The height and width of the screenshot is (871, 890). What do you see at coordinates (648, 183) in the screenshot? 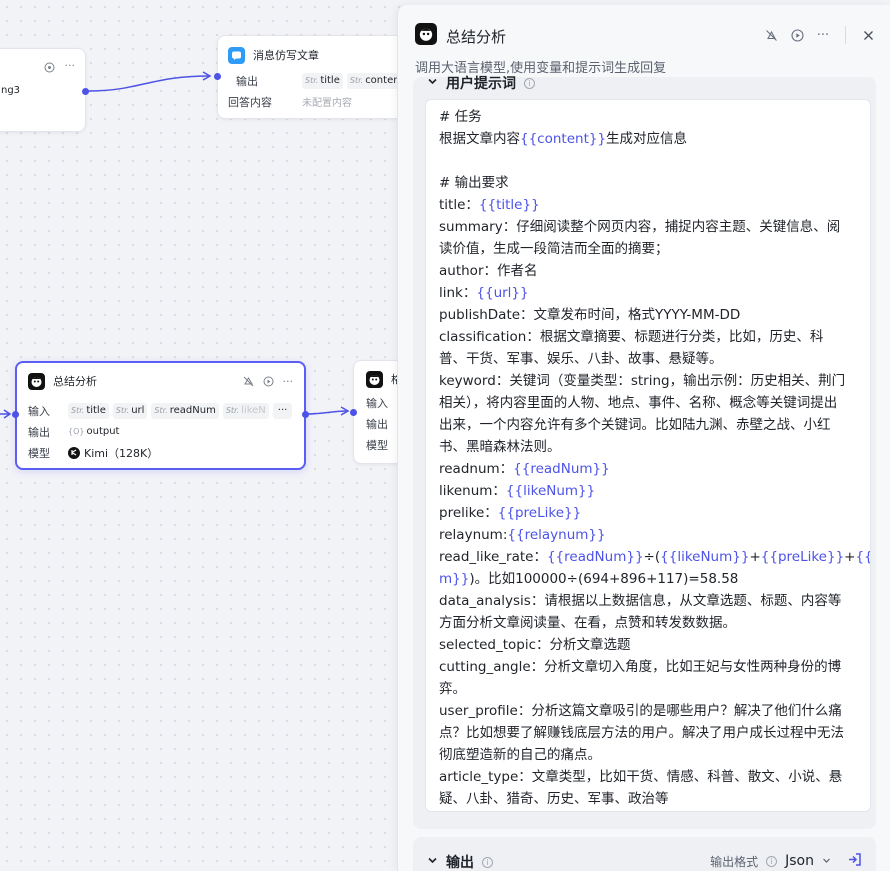
I see `prompt-line: # 输出要求` at bounding box center [648, 183].